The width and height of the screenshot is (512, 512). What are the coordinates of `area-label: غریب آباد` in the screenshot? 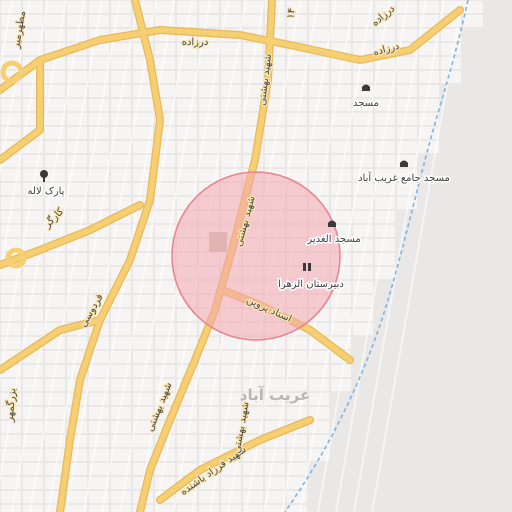 It's located at (275, 395).